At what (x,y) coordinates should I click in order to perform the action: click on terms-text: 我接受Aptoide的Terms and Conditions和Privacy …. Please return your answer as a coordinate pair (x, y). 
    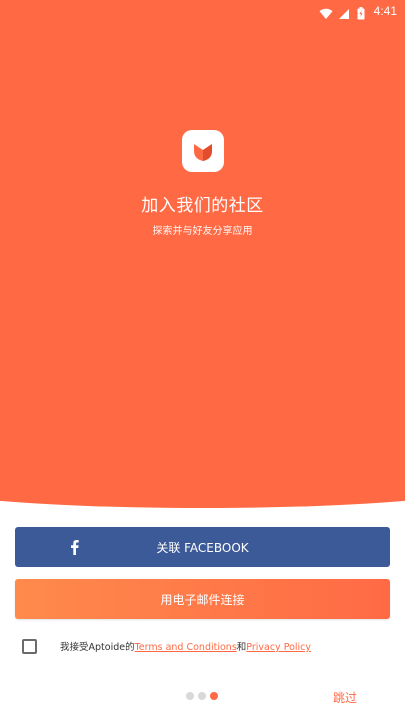
    Looking at the image, I should click on (185, 646).